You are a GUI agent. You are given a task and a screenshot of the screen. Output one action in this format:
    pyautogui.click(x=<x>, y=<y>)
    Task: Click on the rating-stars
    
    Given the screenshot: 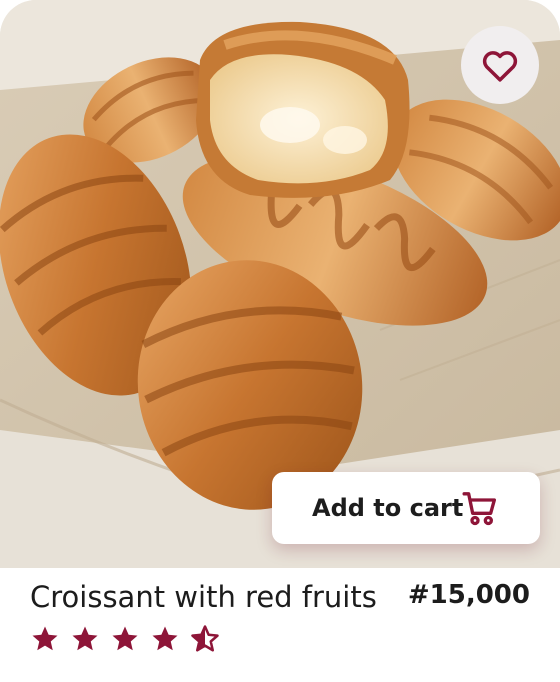 What is the action you would take?
    pyautogui.click(x=125, y=639)
    